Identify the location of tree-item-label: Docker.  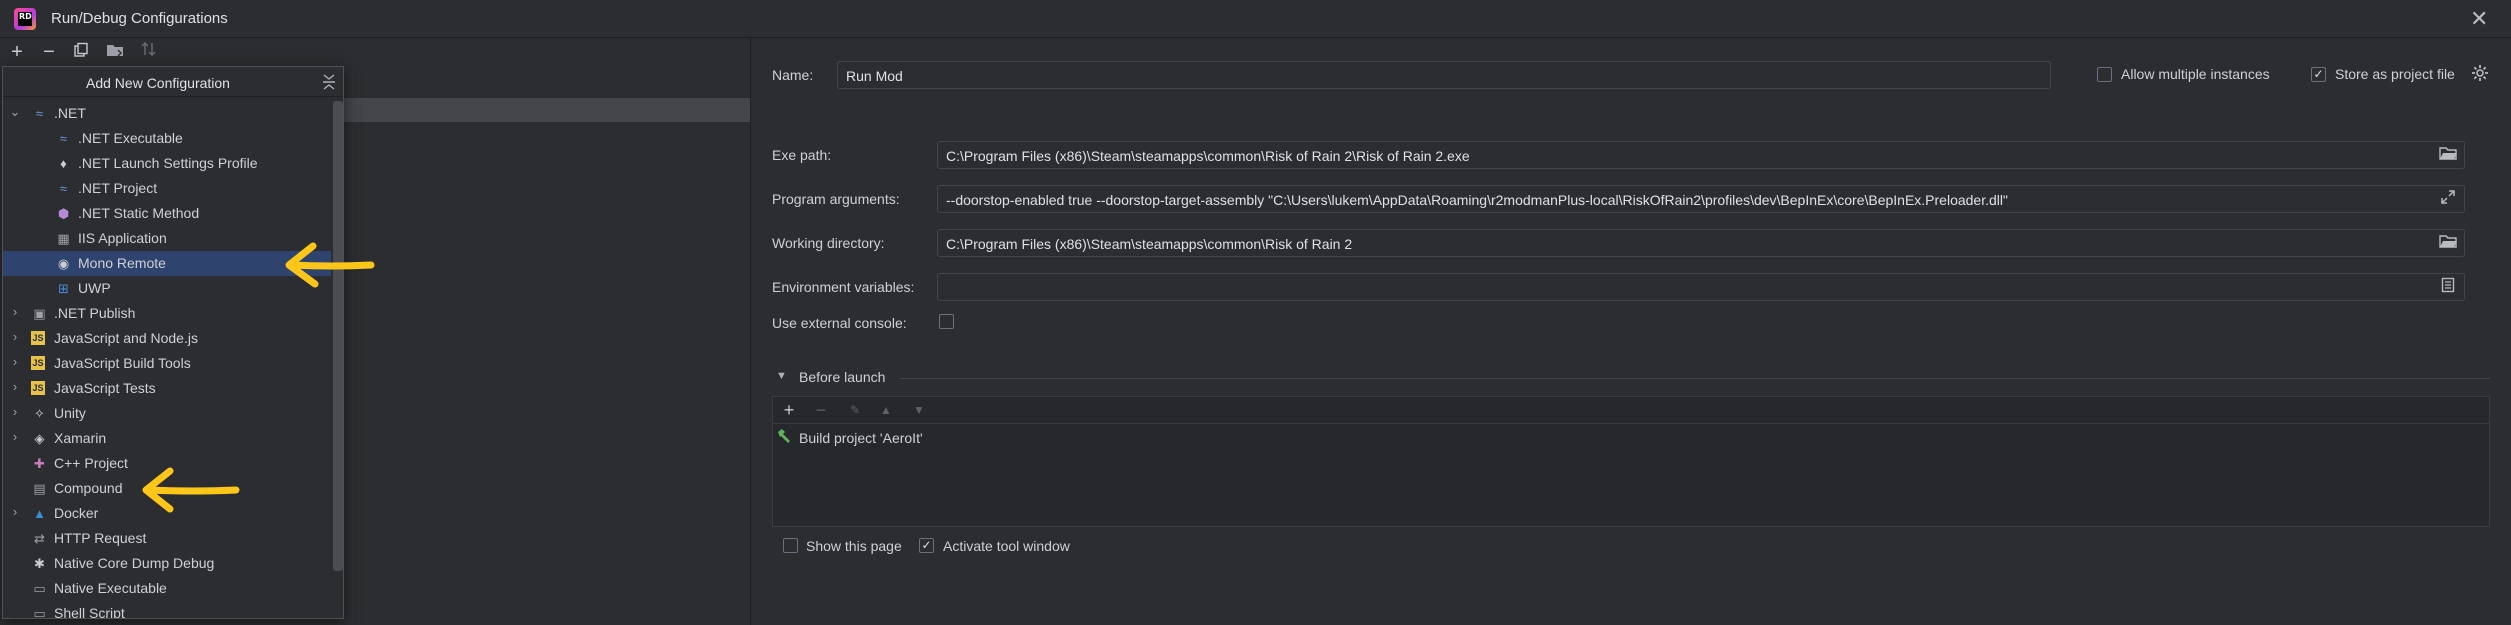
(76, 513).